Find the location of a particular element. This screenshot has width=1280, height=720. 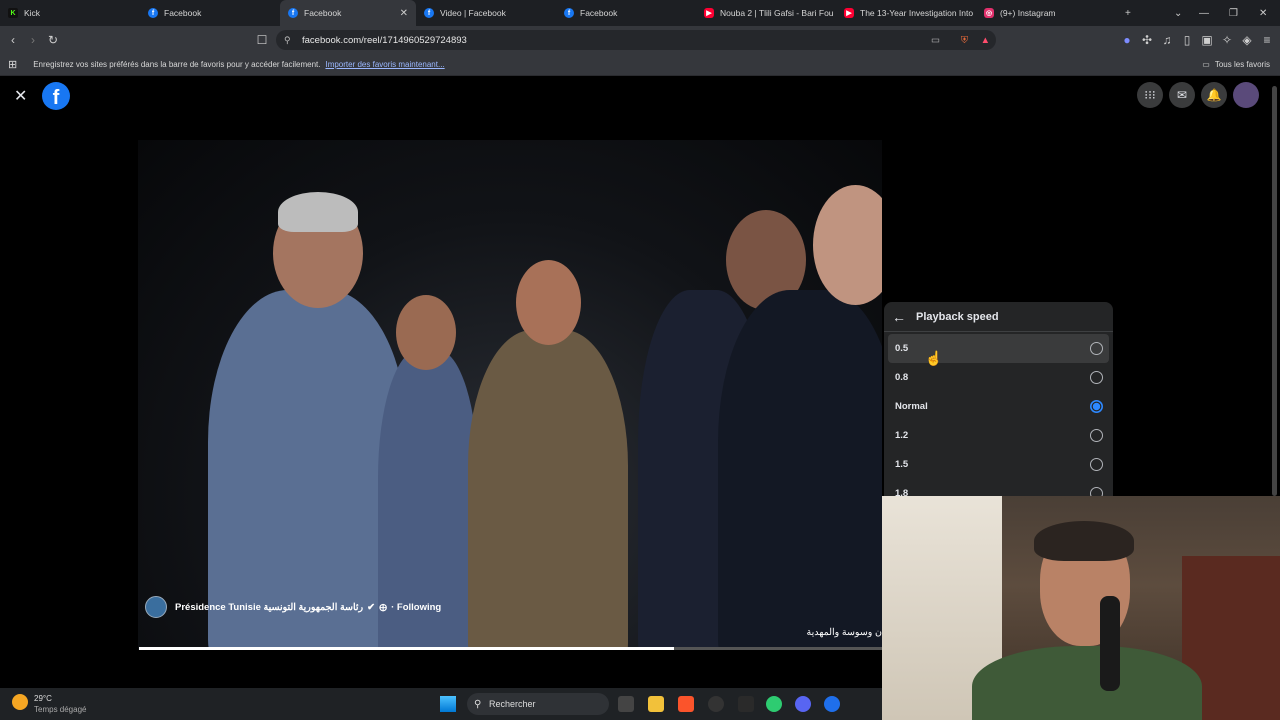

back-arrow-icon: ← is located at coordinates (899, 317).